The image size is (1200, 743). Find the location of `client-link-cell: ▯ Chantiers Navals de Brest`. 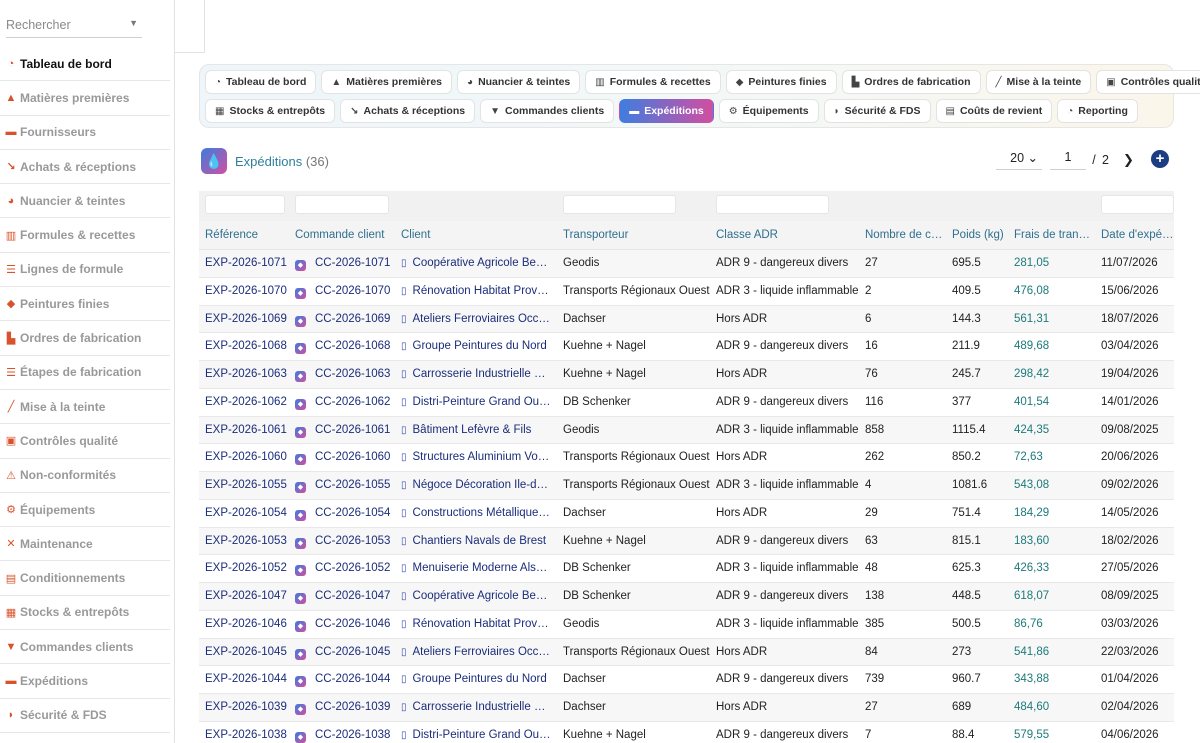

client-link-cell: ▯ Chantiers Navals de Brest is located at coordinates (478, 541).